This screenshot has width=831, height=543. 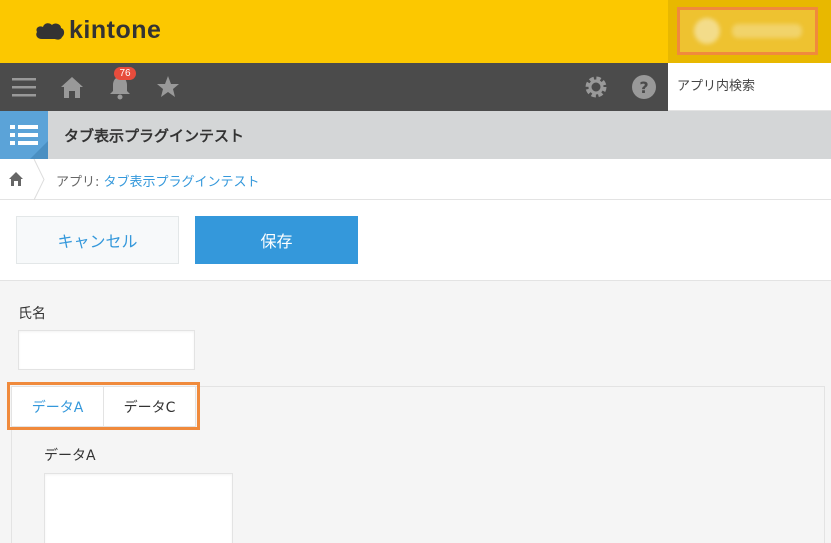 What do you see at coordinates (168, 87) in the screenshot?
I see `star-icon` at bounding box center [168, 87].